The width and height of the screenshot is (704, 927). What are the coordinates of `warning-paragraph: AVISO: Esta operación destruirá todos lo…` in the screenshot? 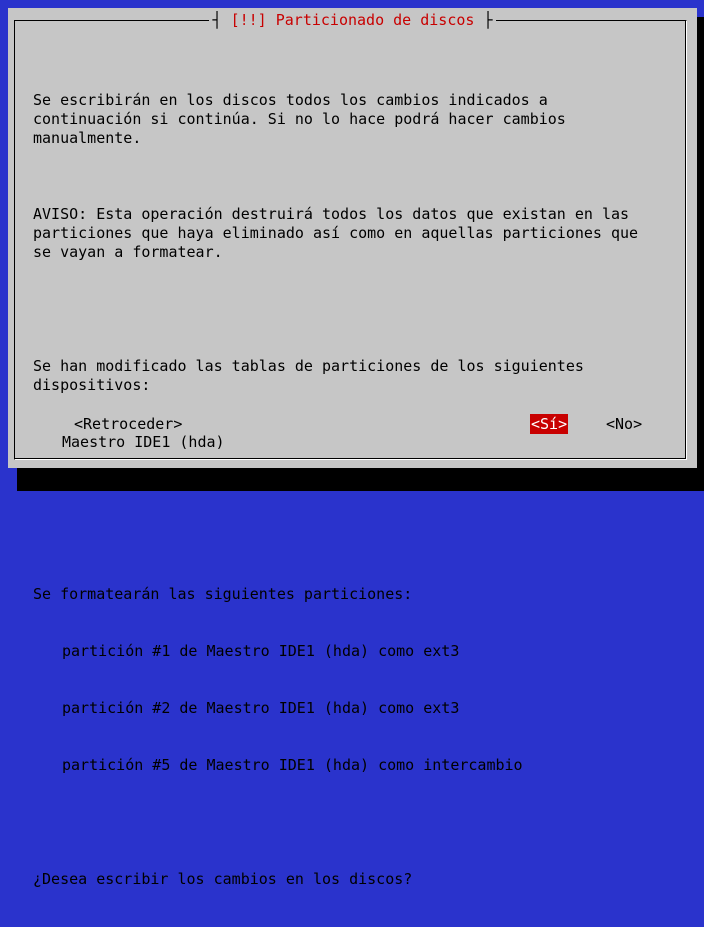 It's located at (336, 233).